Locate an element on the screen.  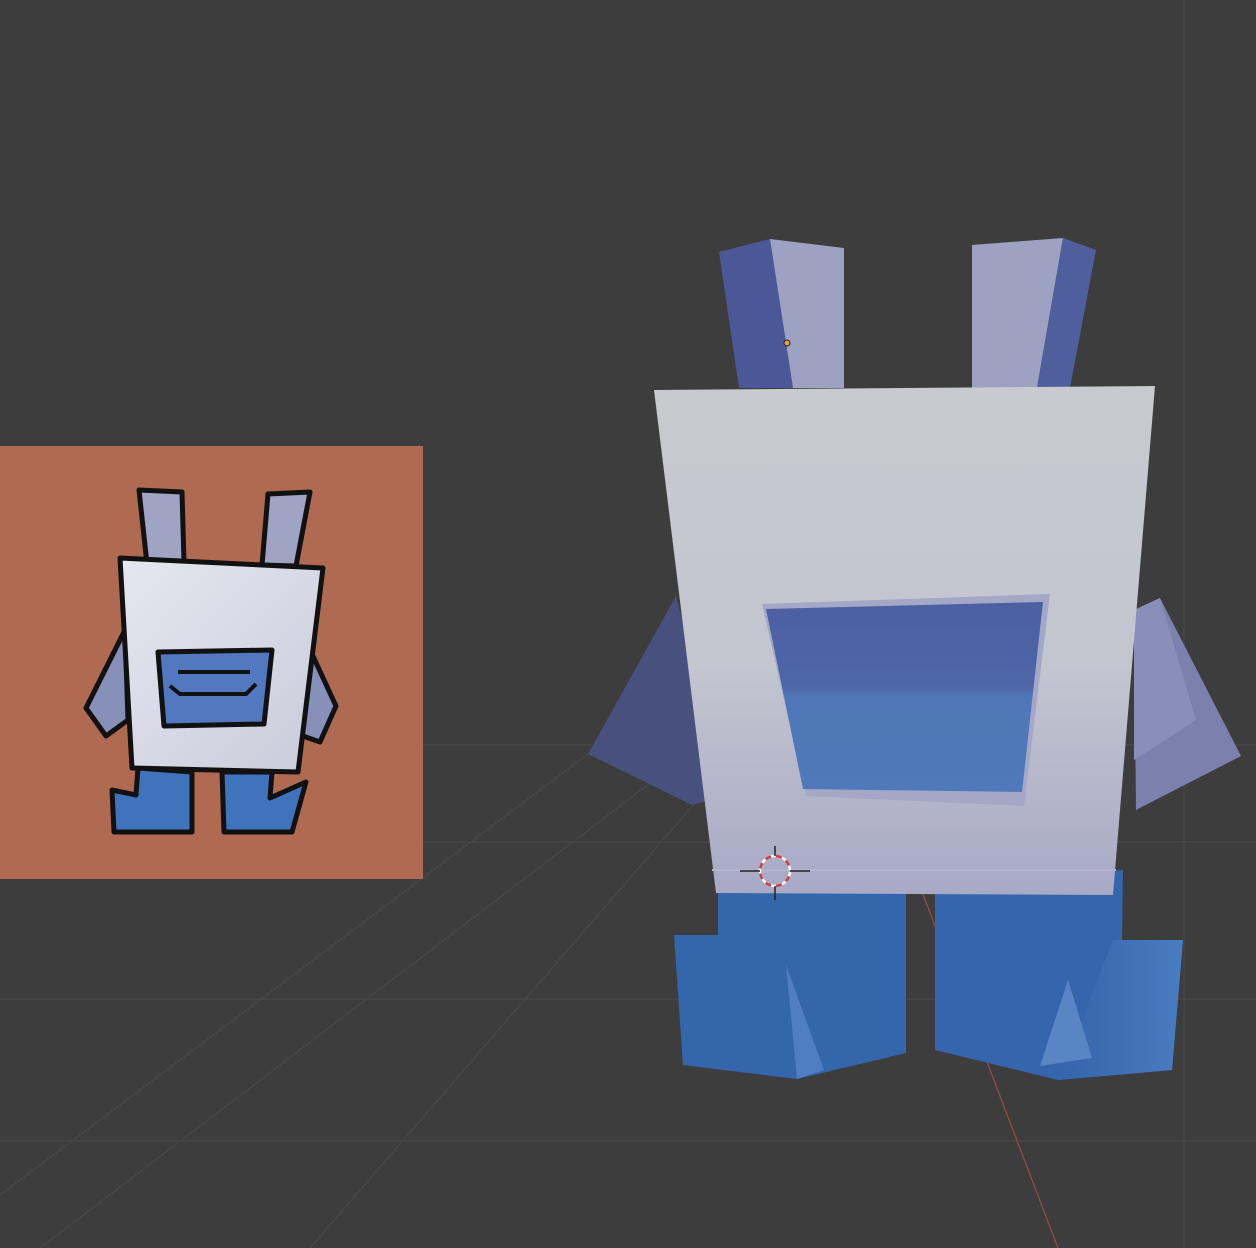
origin-dot is located at coordinates (787, 343).